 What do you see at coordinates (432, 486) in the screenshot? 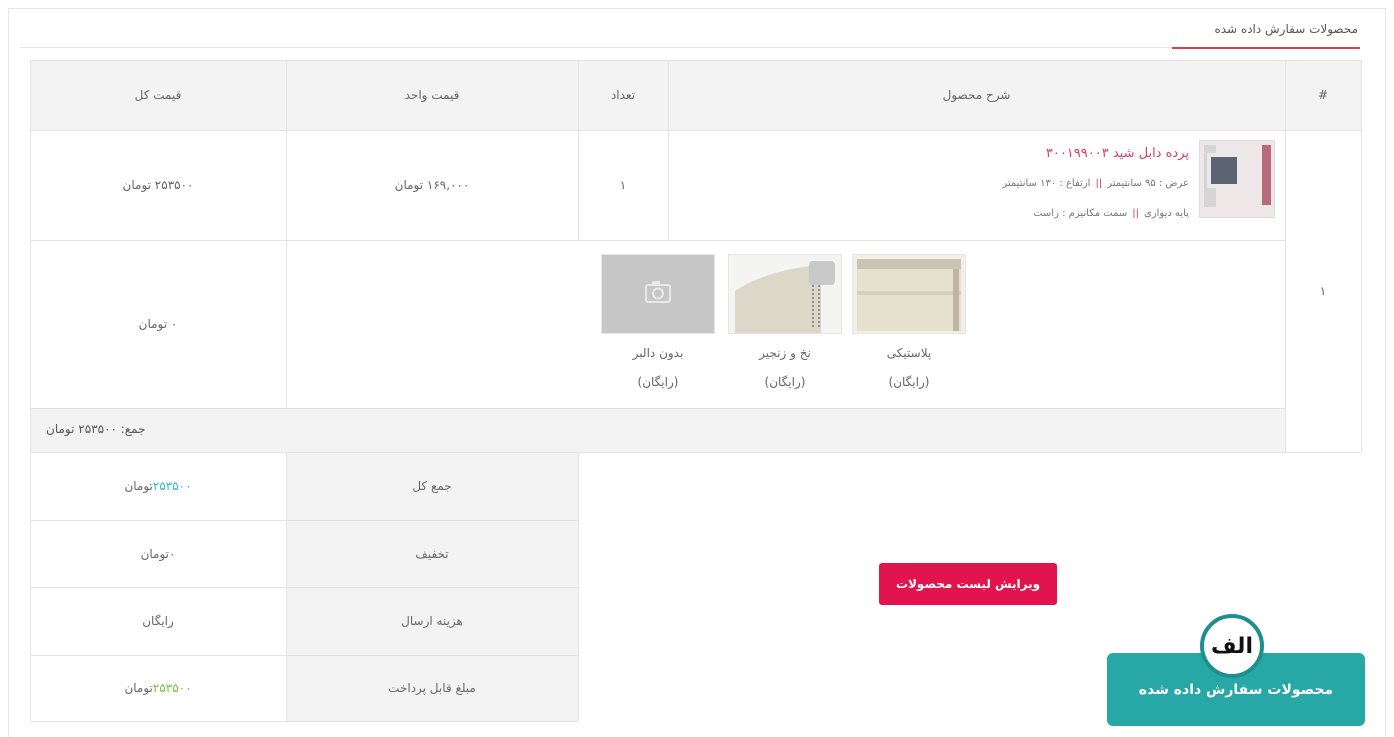
I see `summary-label-total: جمع کل` at bounding box center [432, 486].